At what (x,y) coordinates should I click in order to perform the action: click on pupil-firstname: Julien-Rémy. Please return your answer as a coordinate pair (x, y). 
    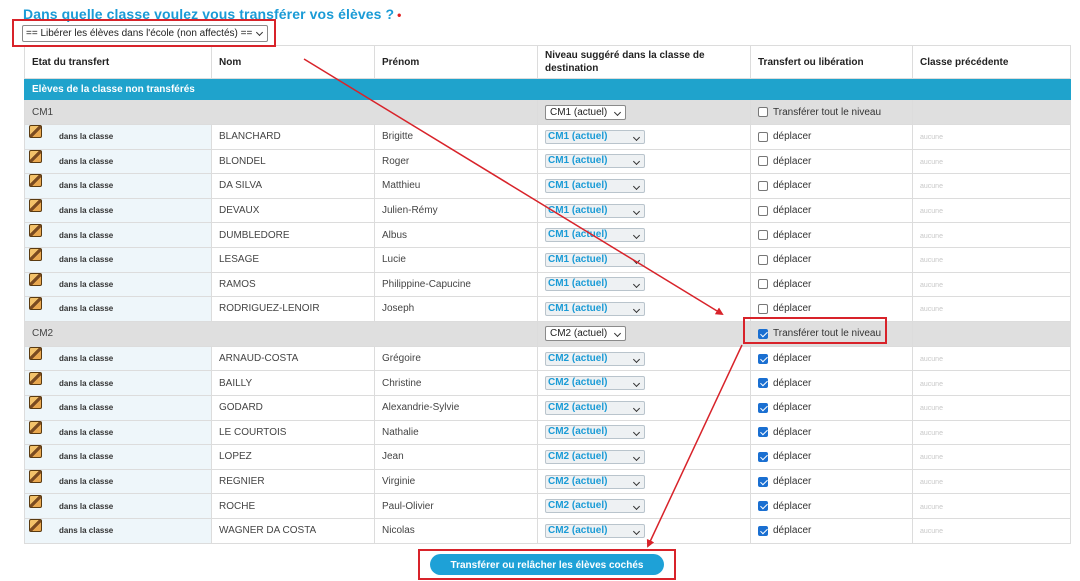
    Looking at the image, I should click on (456, 210).